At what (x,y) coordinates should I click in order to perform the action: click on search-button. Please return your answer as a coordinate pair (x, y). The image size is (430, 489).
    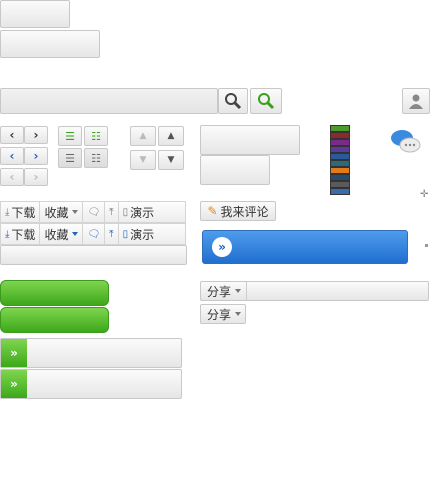
    Looking at the image, I should click on (233, 101).